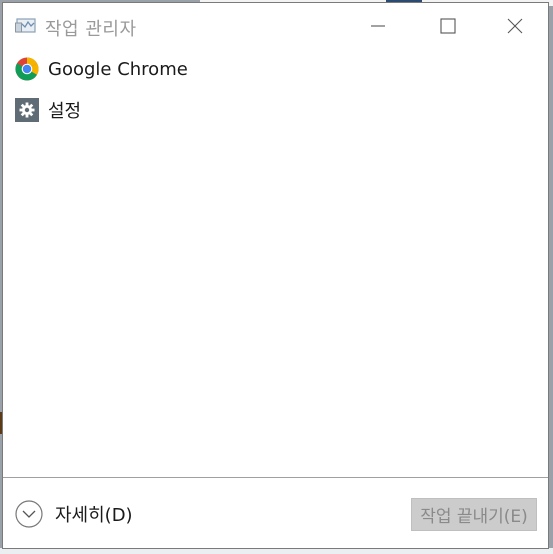  I want to click on title-bar: 작업 관리자, so click(275, 26).